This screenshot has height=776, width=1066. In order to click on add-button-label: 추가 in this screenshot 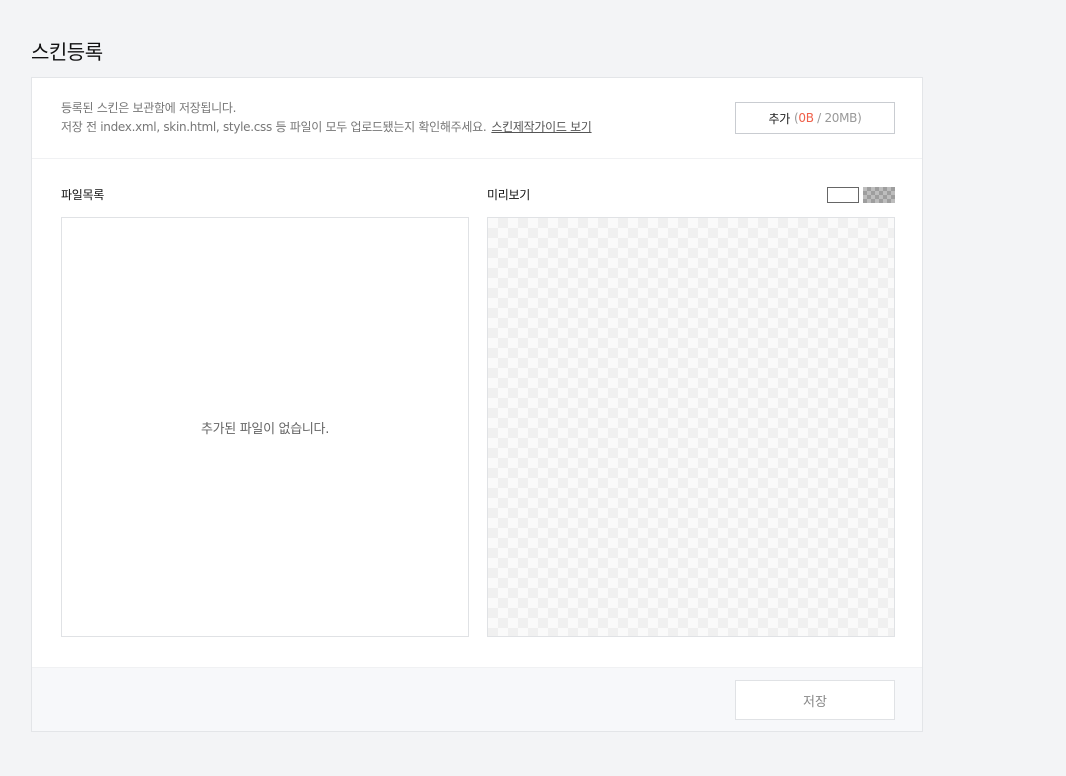, I will do `click(779, 118)`.